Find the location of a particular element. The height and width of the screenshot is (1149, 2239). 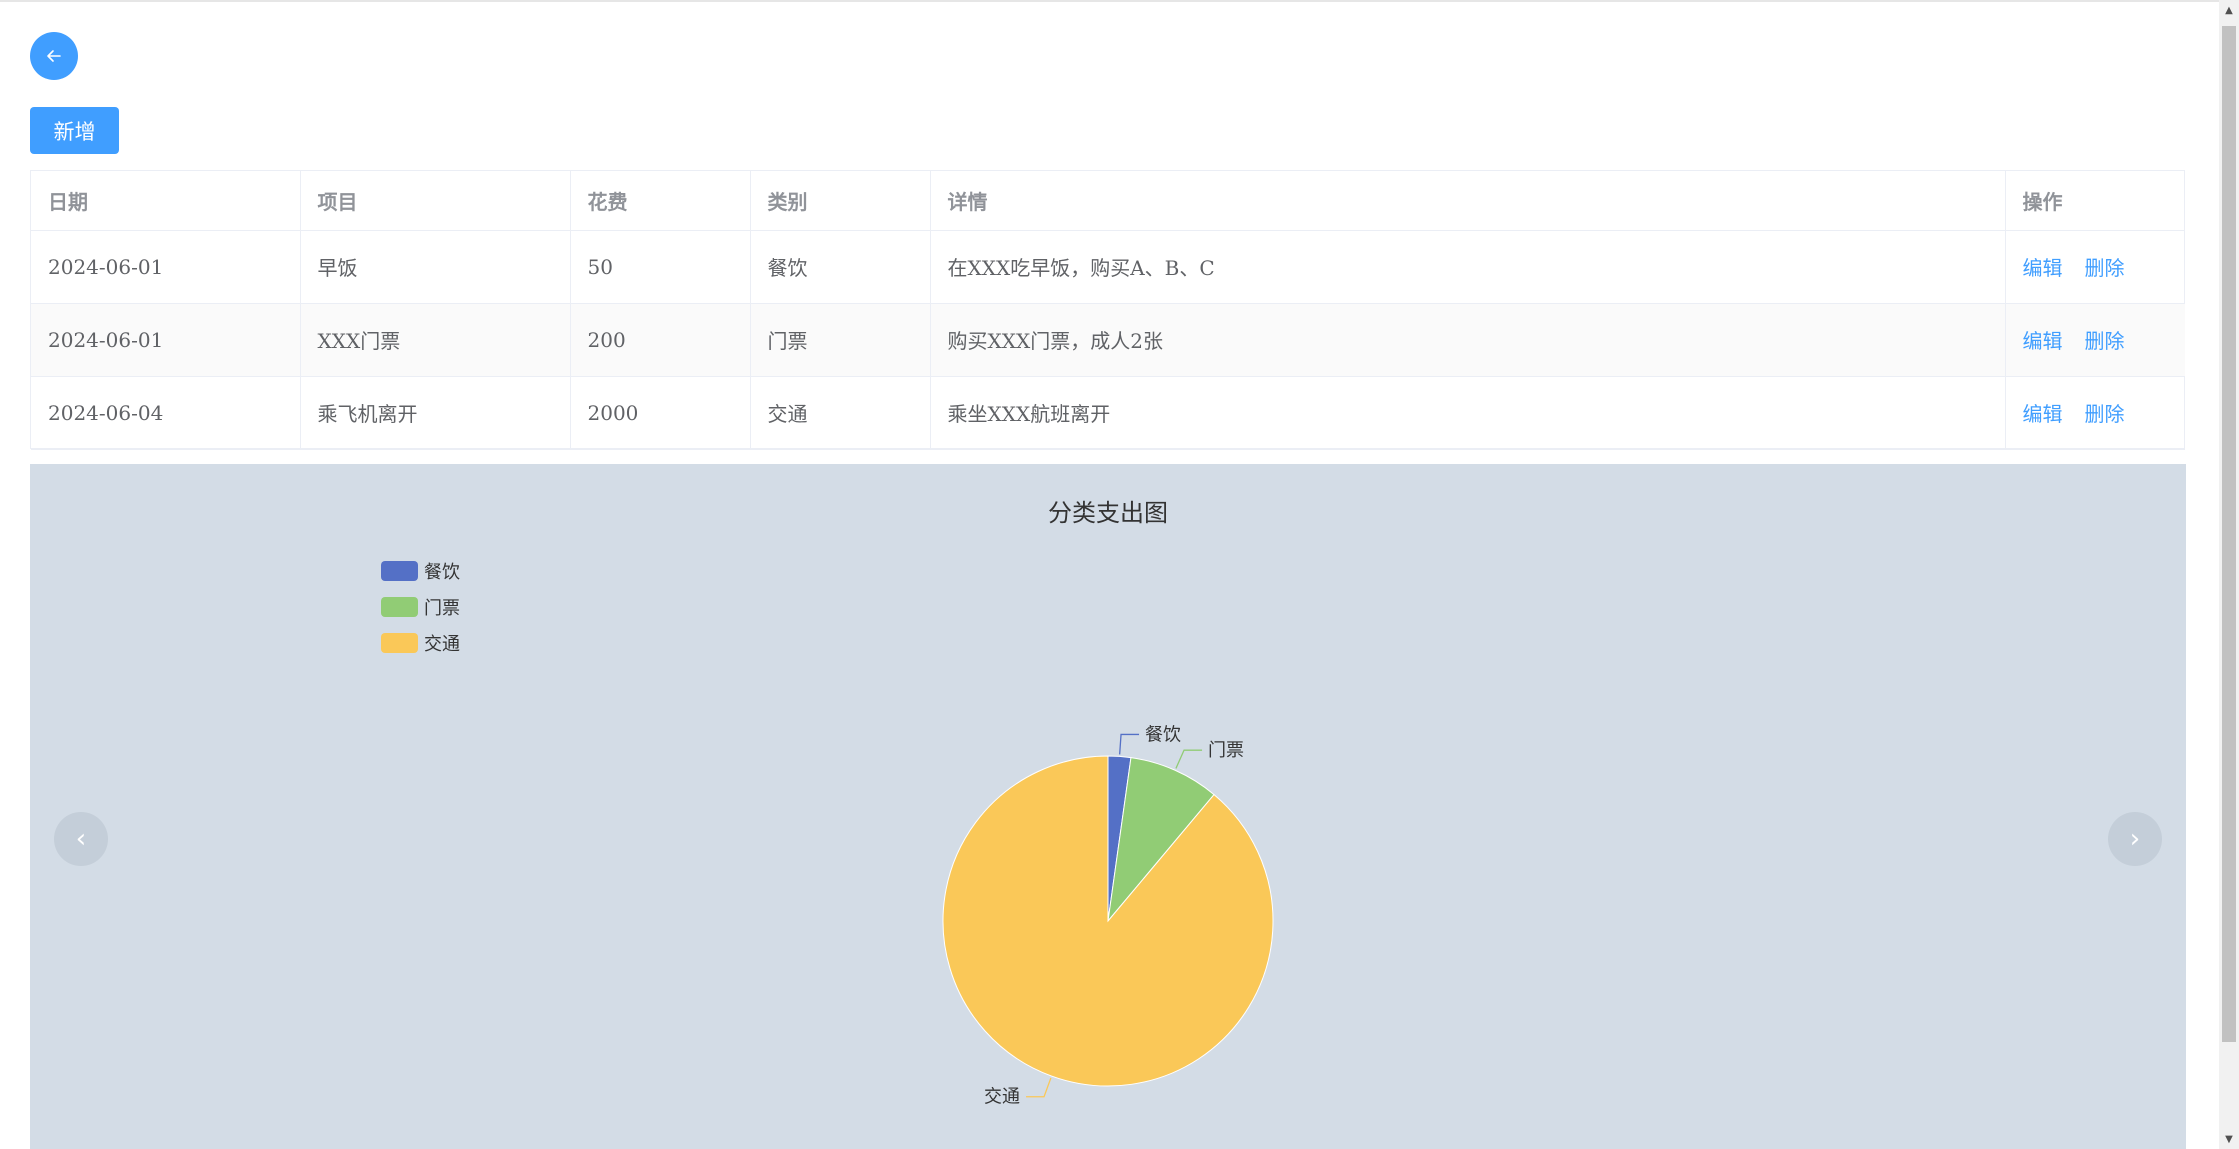

table-header-row: 日期 项目 花费 类别 详情 操作 is located at coordinates (1108, 201).